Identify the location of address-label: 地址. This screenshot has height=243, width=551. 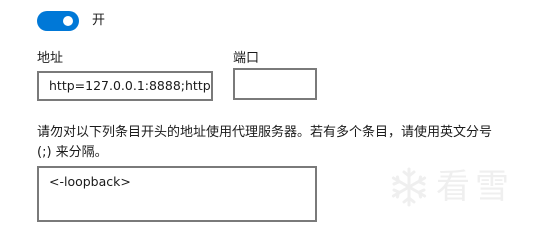
(50, 58).